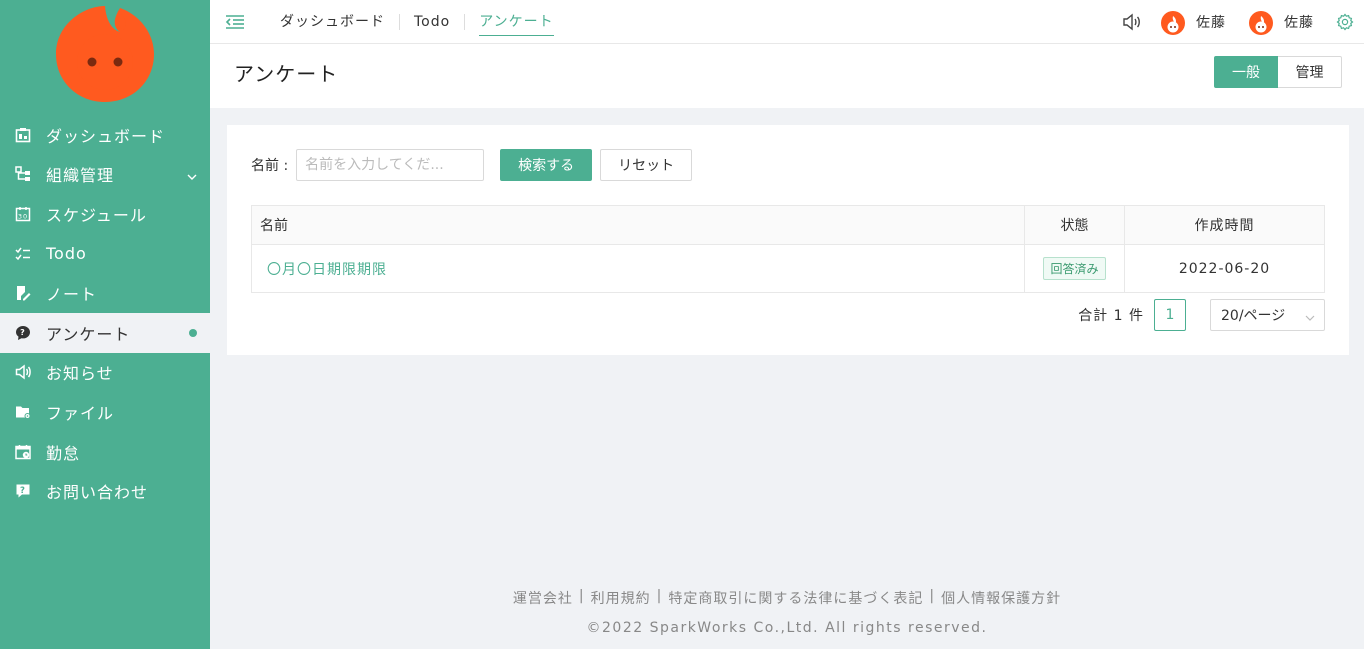  Describe the element at coordinates (80, 176) in the screenshot. I see `sidebar-item-label: 組織管理` at that location.